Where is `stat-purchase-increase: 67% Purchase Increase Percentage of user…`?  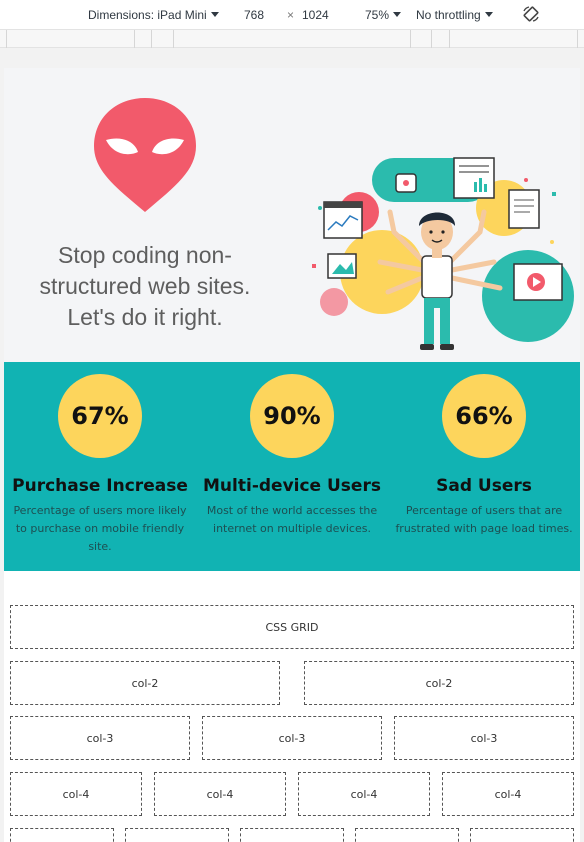
stat-purchase-increase: 67% Purchase Increase Percentage of user… is located at coordinates (100, 465).